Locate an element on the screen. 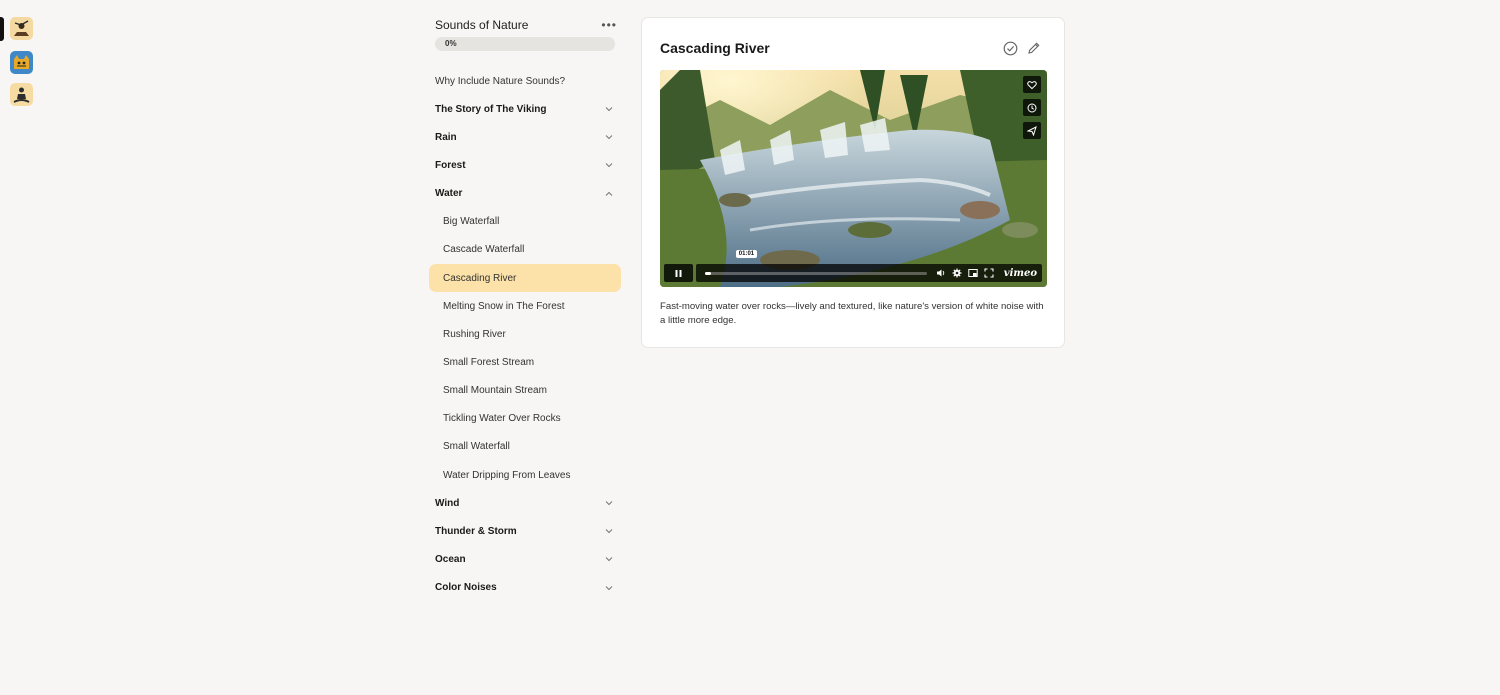  nav-item-intro: Why Include Nature Sounds? is located at coordinates (525, 81).